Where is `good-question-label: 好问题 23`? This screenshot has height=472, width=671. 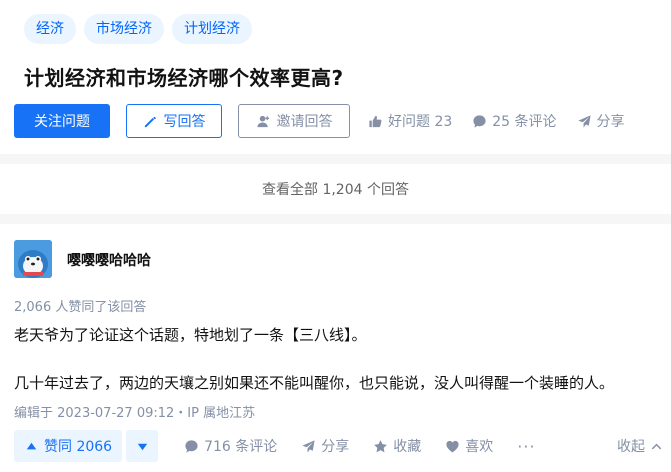 good-question-label: 好问题 23 is located at coordinates (420, 122).